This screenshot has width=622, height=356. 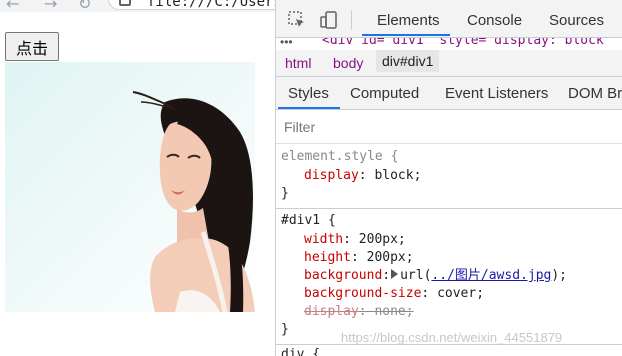 What do you see at coordinates (415, 275) in the screenshot?
I see `css-value-background: url(` at bounding box center [415, 275].